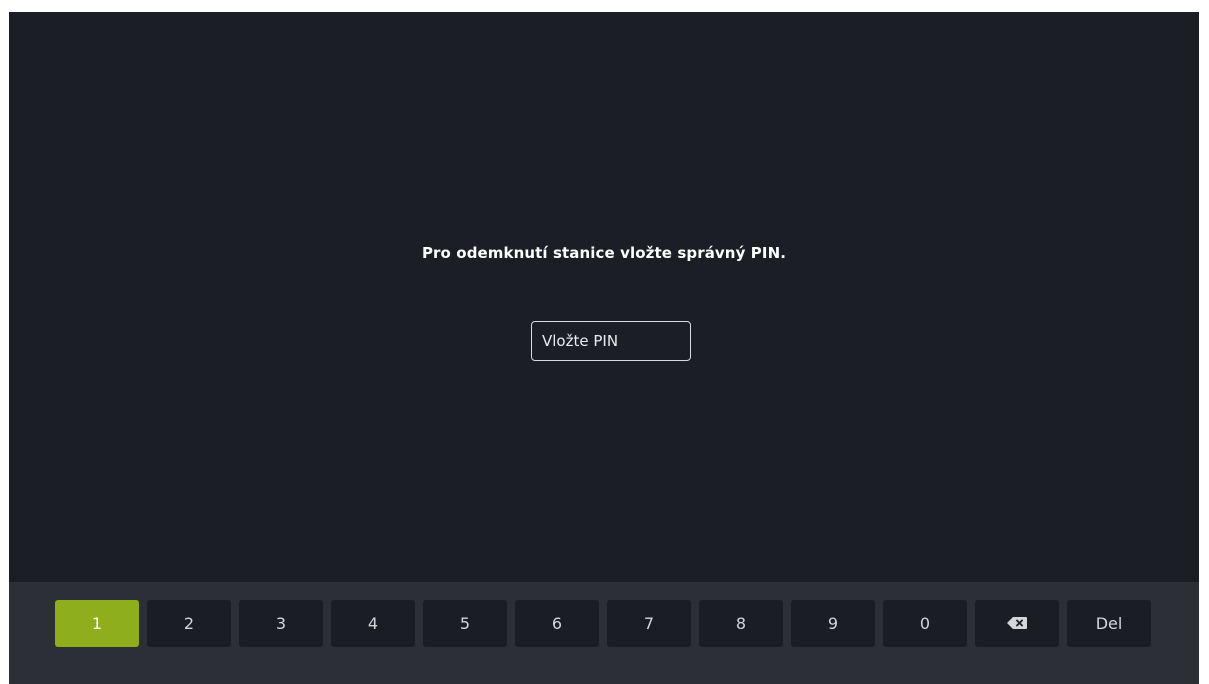 The height and width of the screenshot is (684, 1209). What do you see at coordinates (833, 623) in the screenshot?
I see `key-9: 9` at bounding box center [833, 623].